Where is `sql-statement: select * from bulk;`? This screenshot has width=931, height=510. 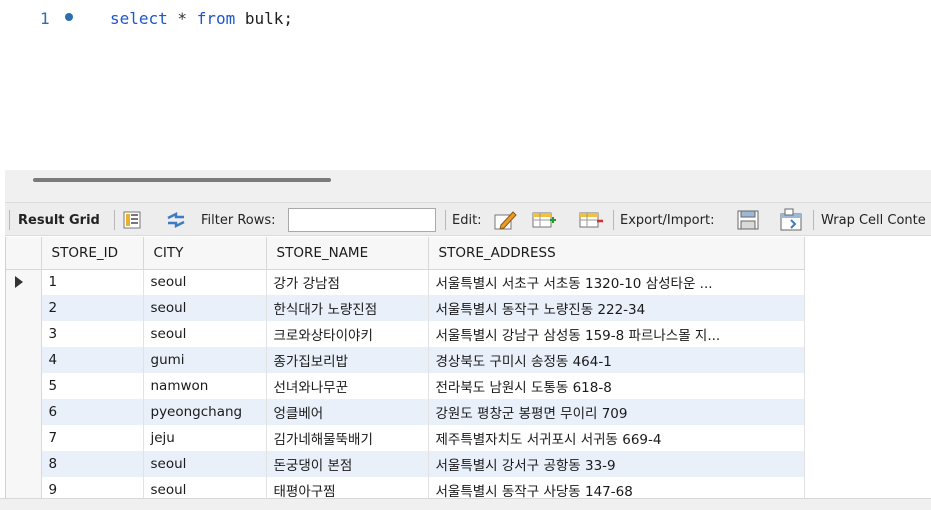 sql-statement: select * from bulk; is located at coordinates (201, 18).